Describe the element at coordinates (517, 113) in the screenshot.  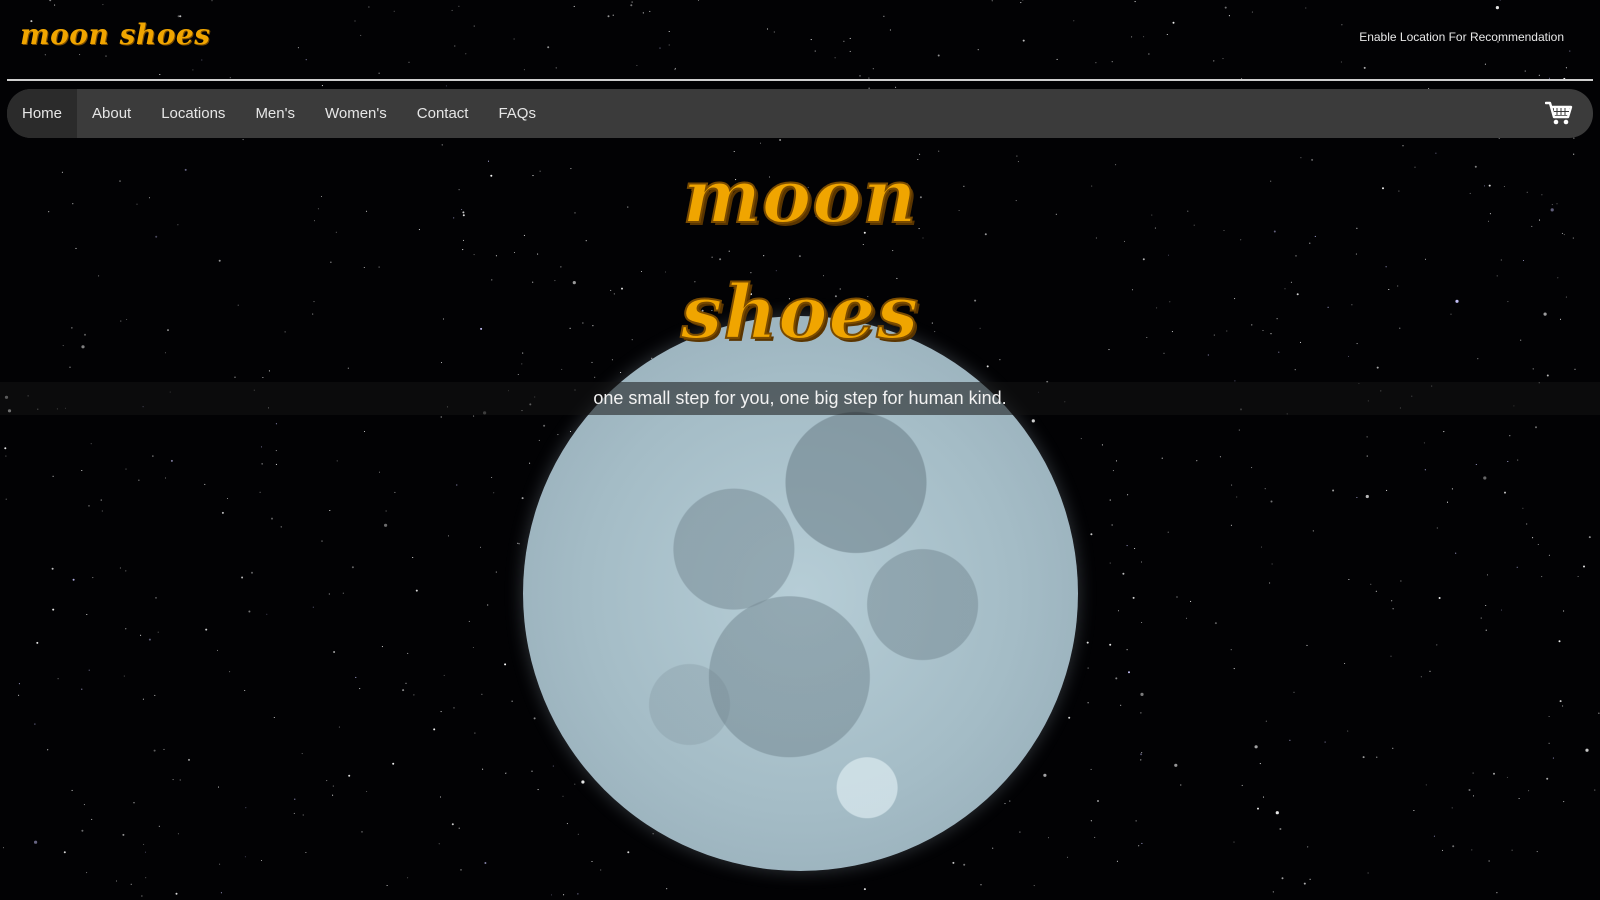
I see `nav-item-faqs: FAQs` at that location.